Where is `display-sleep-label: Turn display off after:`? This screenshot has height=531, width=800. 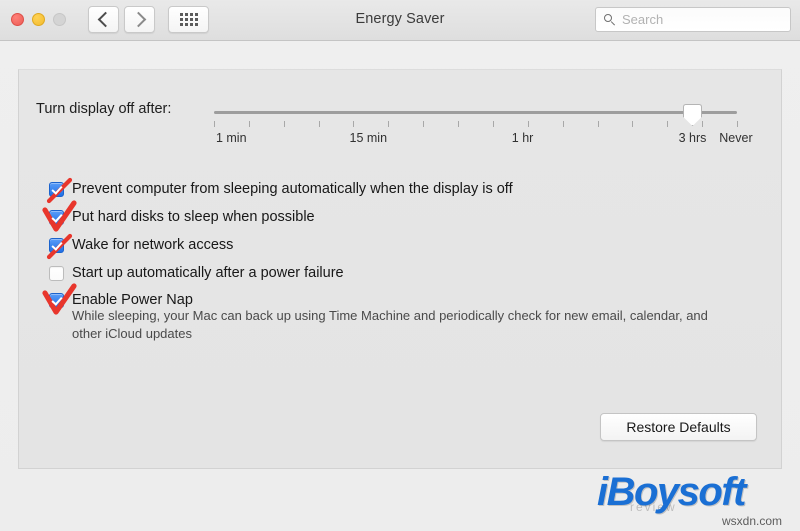 display-sleep-label: Turn display off after: is located at coordinates (104, 109).